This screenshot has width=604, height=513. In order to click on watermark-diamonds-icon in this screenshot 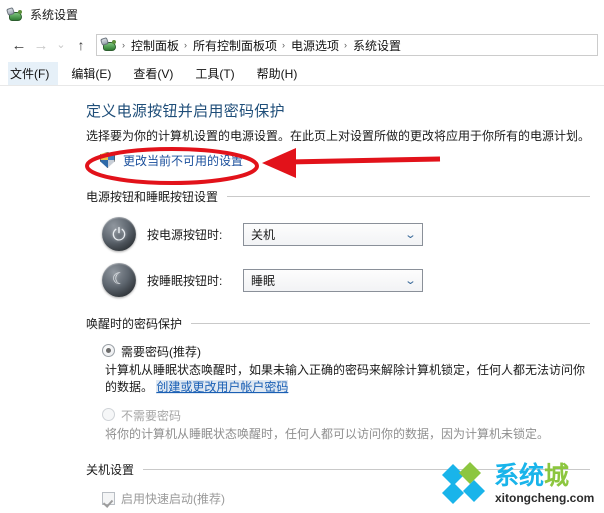, I will do `click(463, 483)`.